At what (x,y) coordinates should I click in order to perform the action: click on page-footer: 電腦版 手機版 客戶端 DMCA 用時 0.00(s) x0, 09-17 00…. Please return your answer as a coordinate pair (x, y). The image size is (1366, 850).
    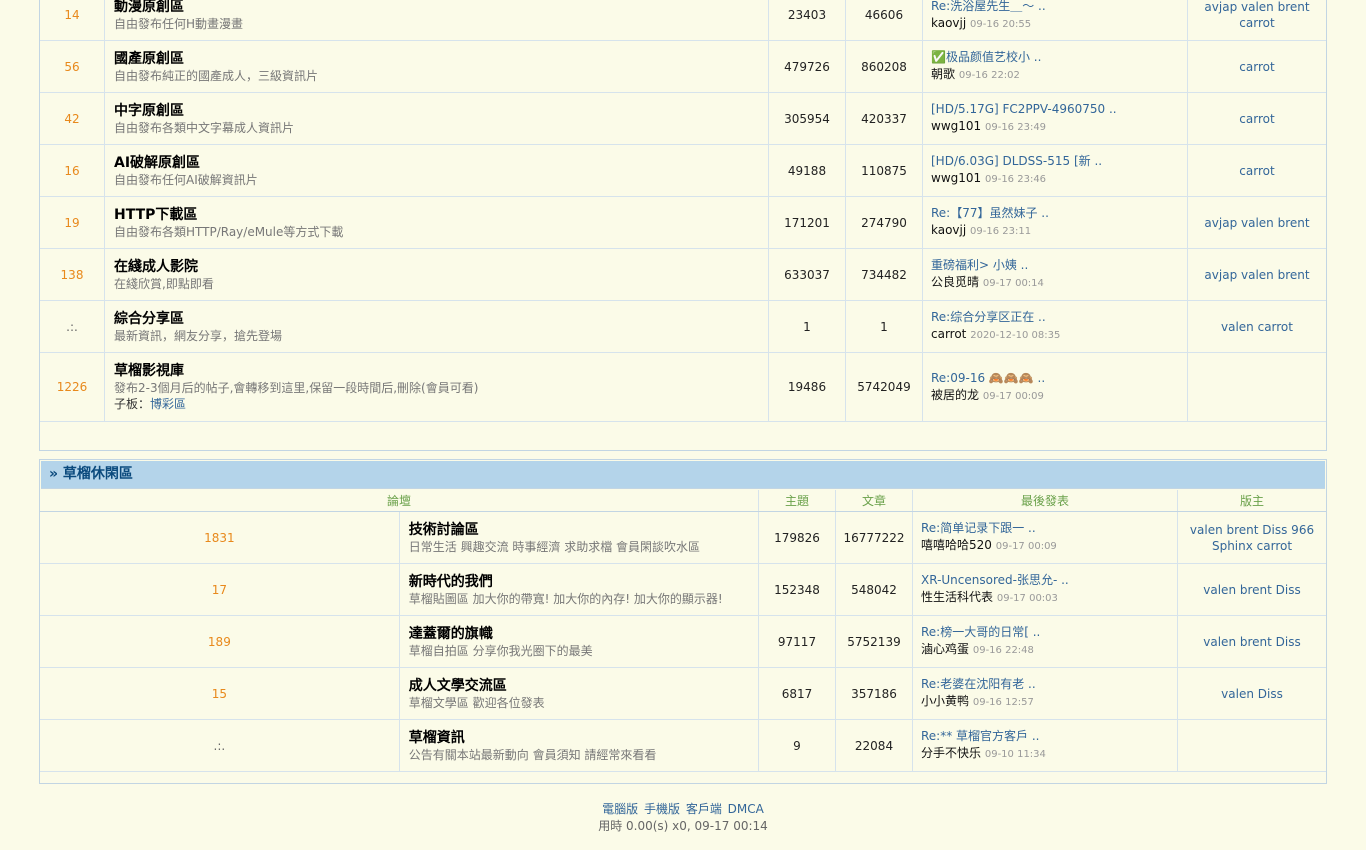
    Looking at the image, I should click on (683, 818).